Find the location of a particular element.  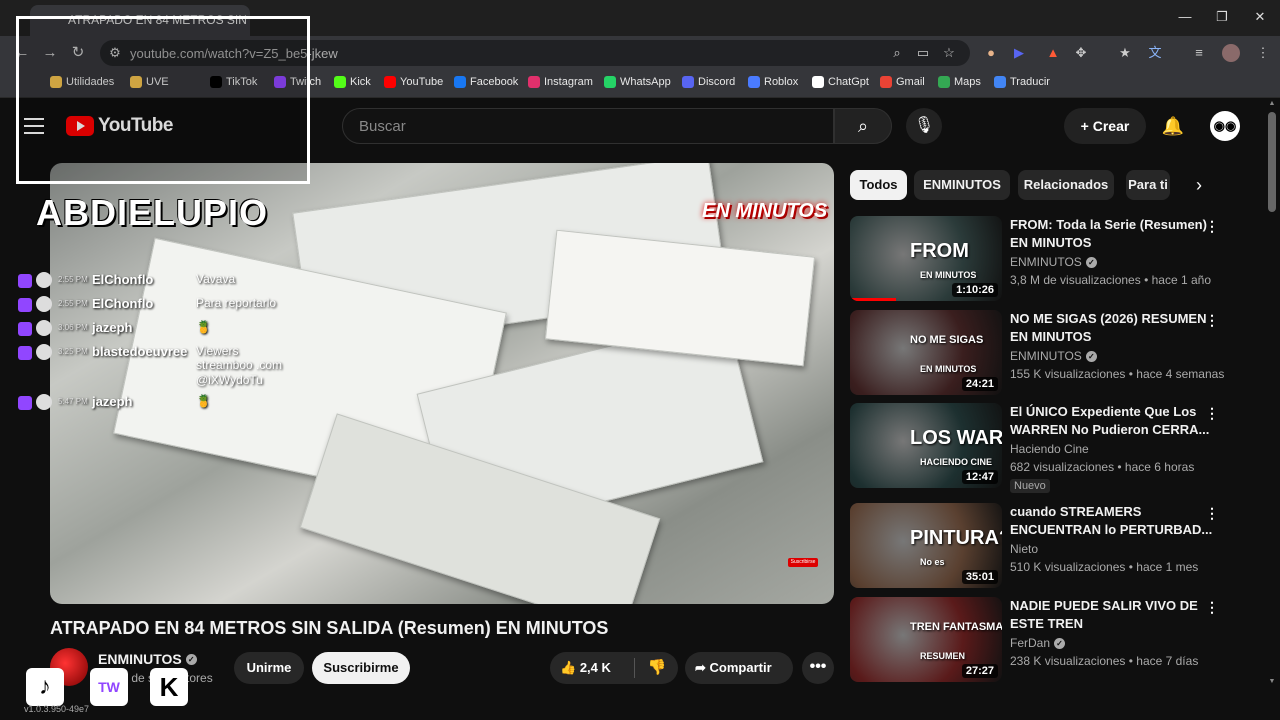

recommended-meta: 682 visualizaciones • hace 6 horas is located at coordinates (1102, 467).